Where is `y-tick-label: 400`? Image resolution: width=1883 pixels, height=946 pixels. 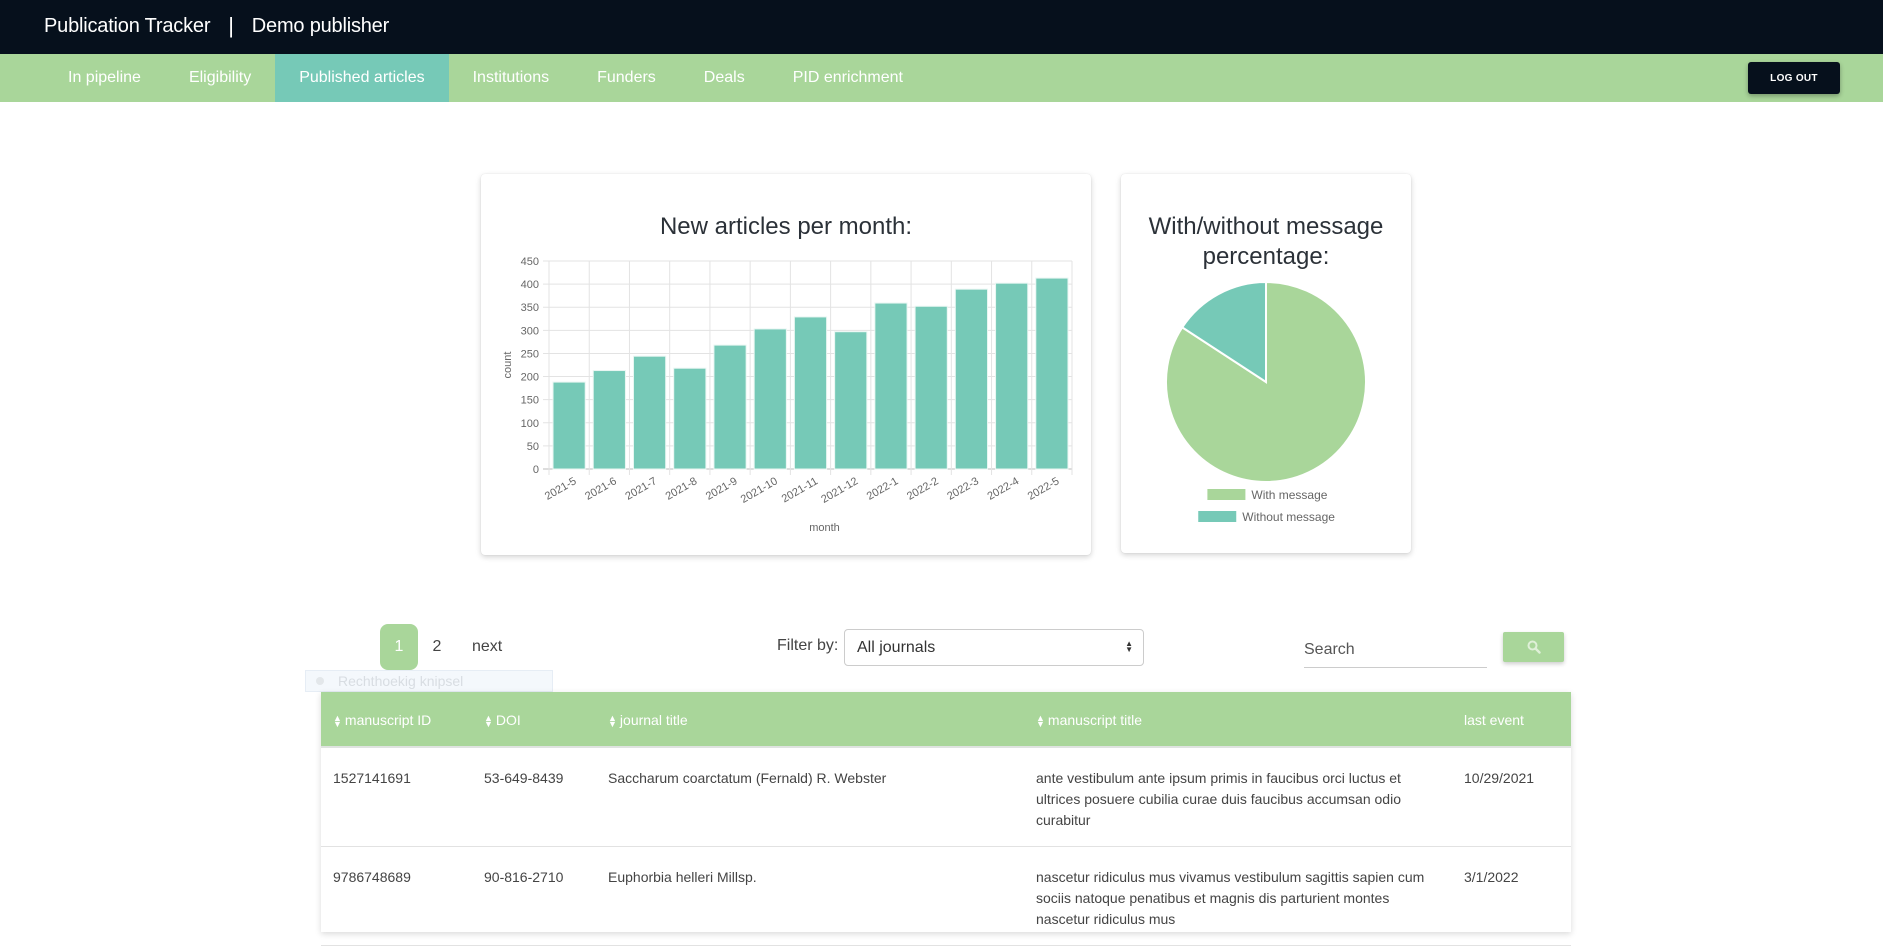
y-tick-label: 400 is located at coordinates (530, 285).